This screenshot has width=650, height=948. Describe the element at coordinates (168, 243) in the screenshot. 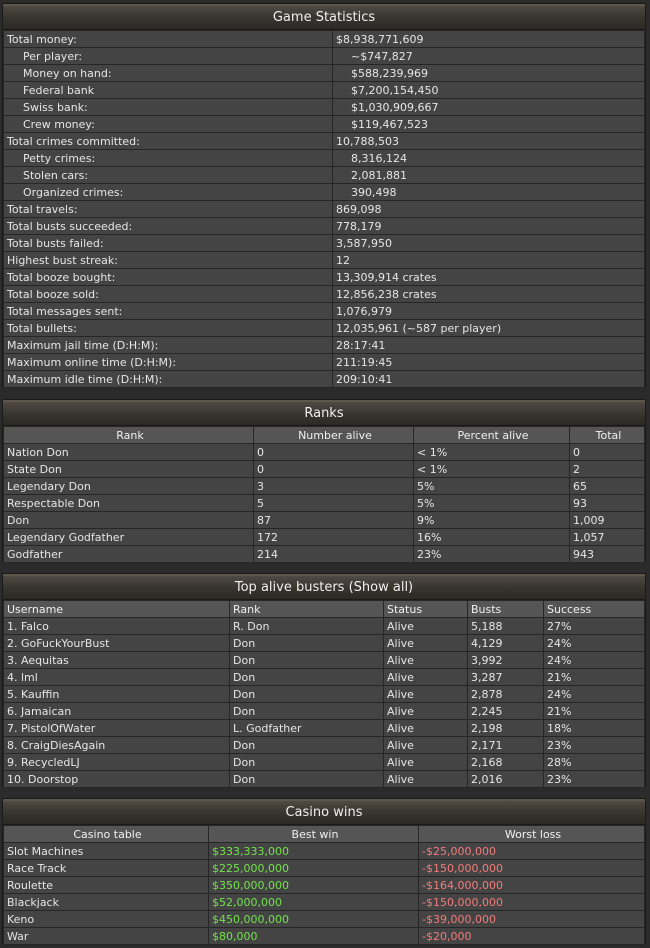

I see `stat-label: Total busts failed:` at that location.